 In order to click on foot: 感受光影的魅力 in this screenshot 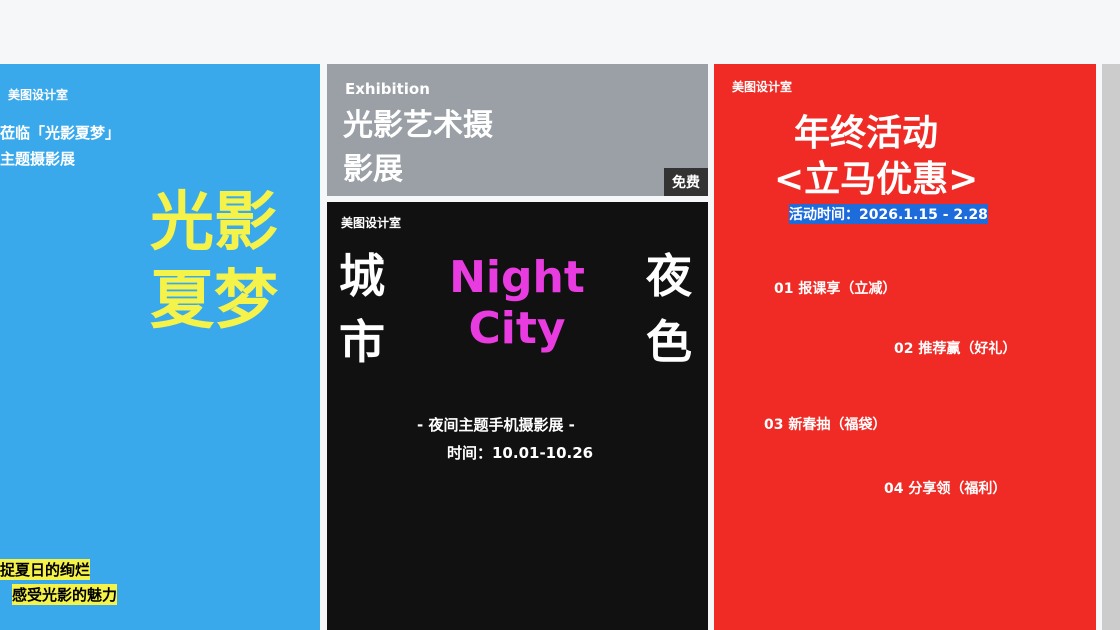, I will do `click(65, 594)`.